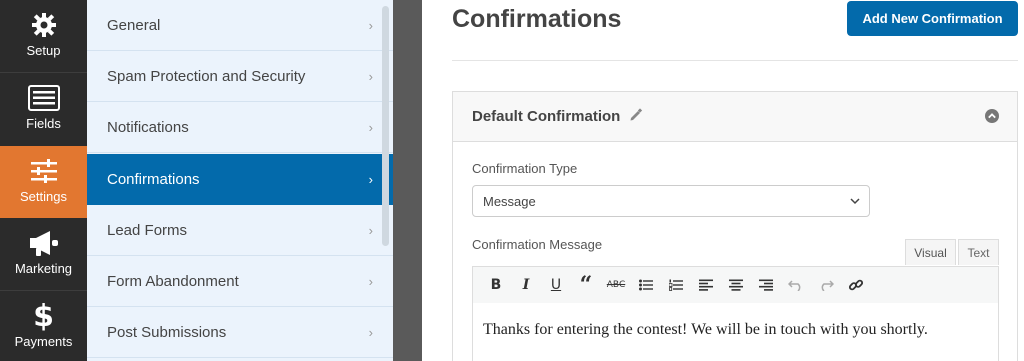  What do you see at coordinates (586, 285) in the screenshot?
I see `blockquote-icon: “` at bounding box center [586, 285].